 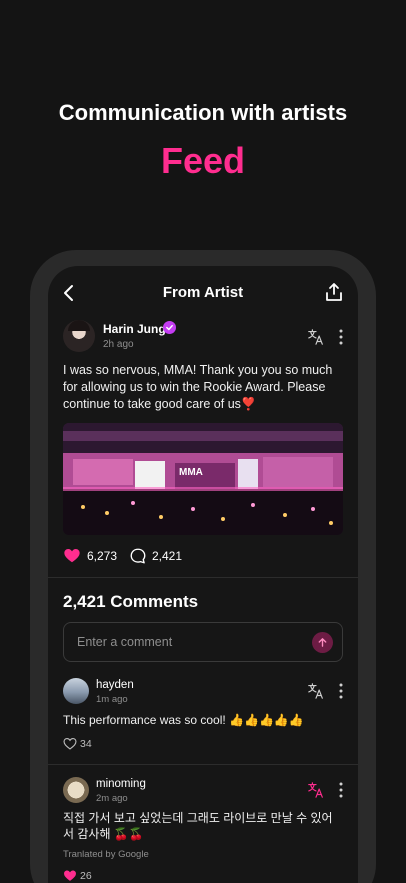 I want to click on comment-count: 2,421, so click(x=167, y=556).